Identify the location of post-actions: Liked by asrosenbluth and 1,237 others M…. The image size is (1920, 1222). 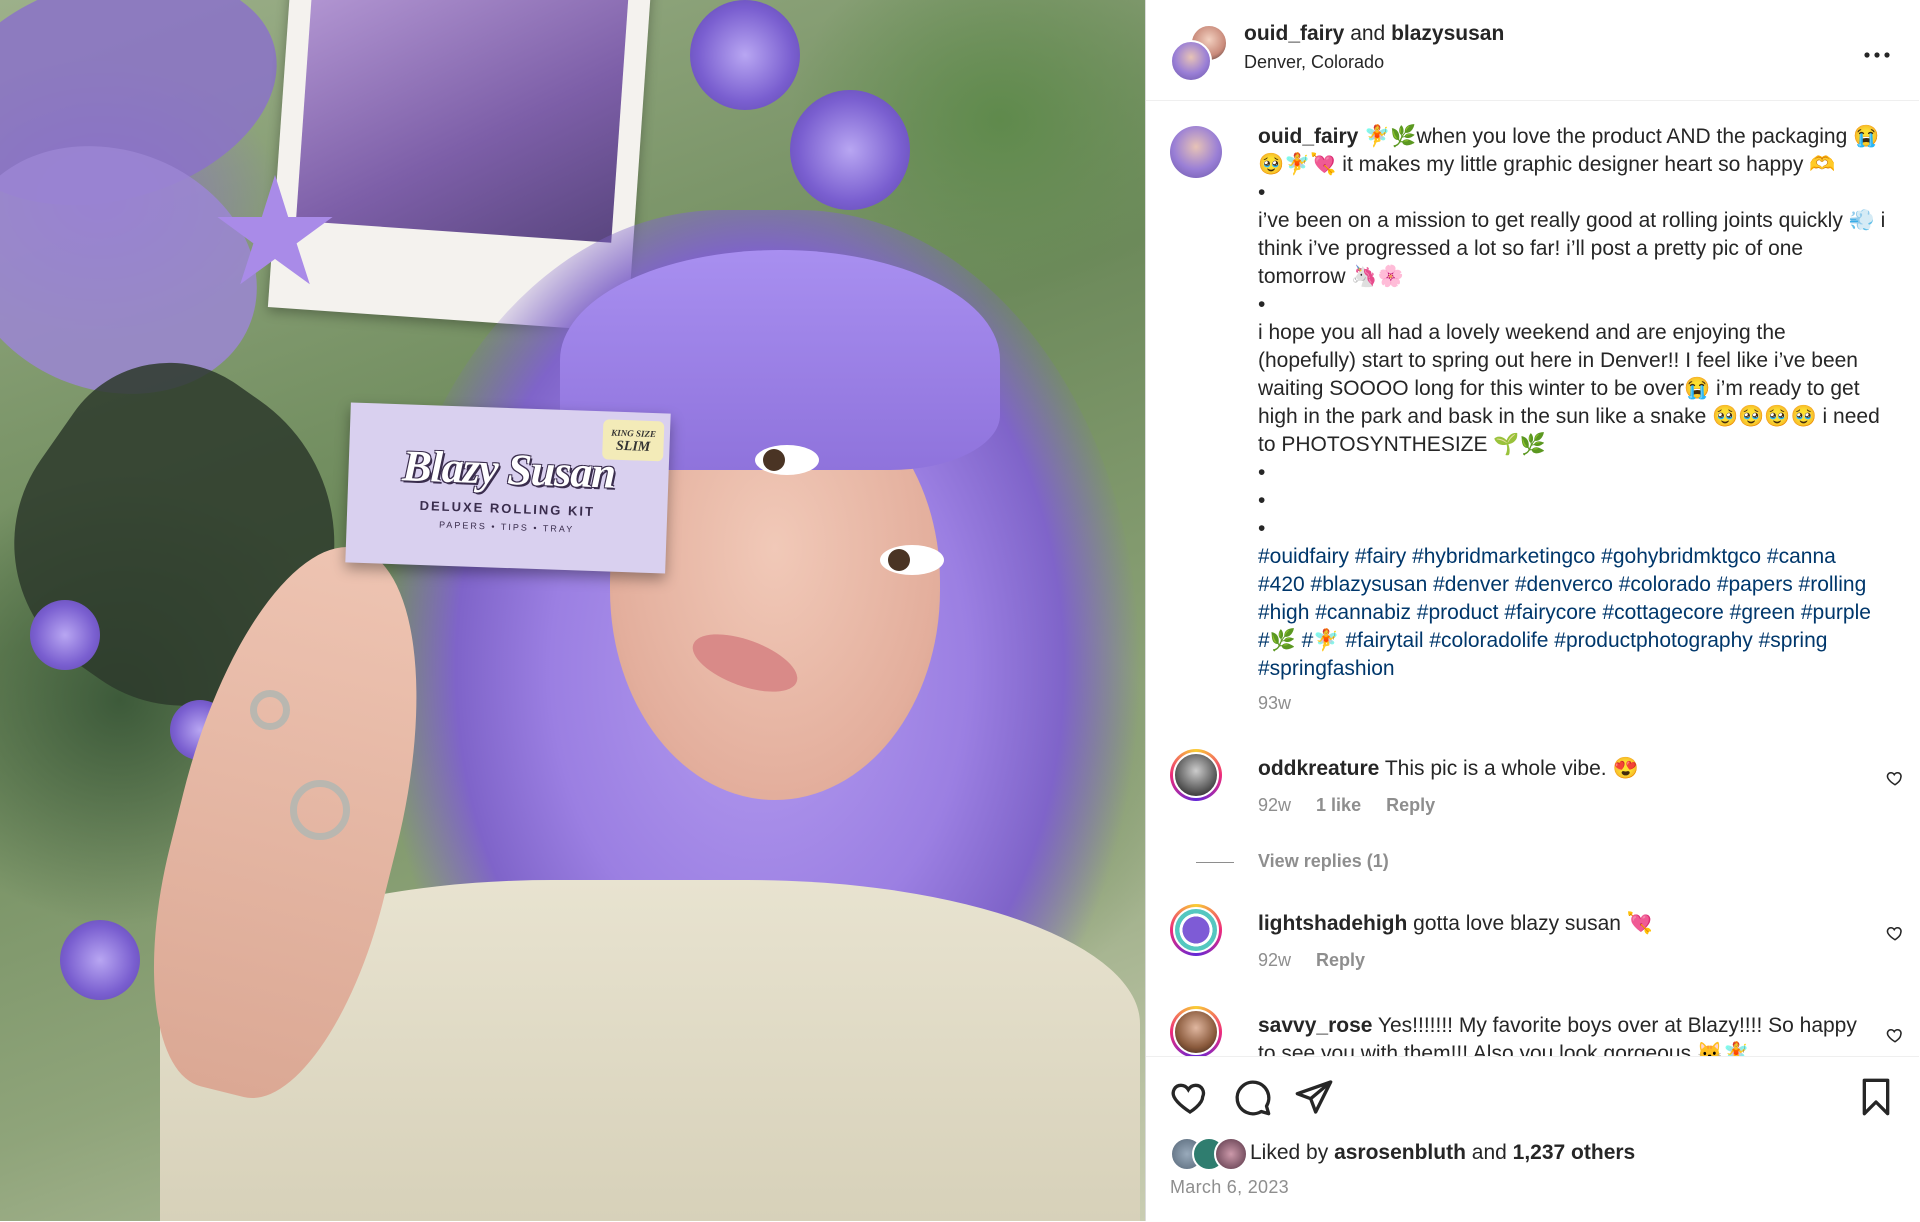
(1532, 1139).